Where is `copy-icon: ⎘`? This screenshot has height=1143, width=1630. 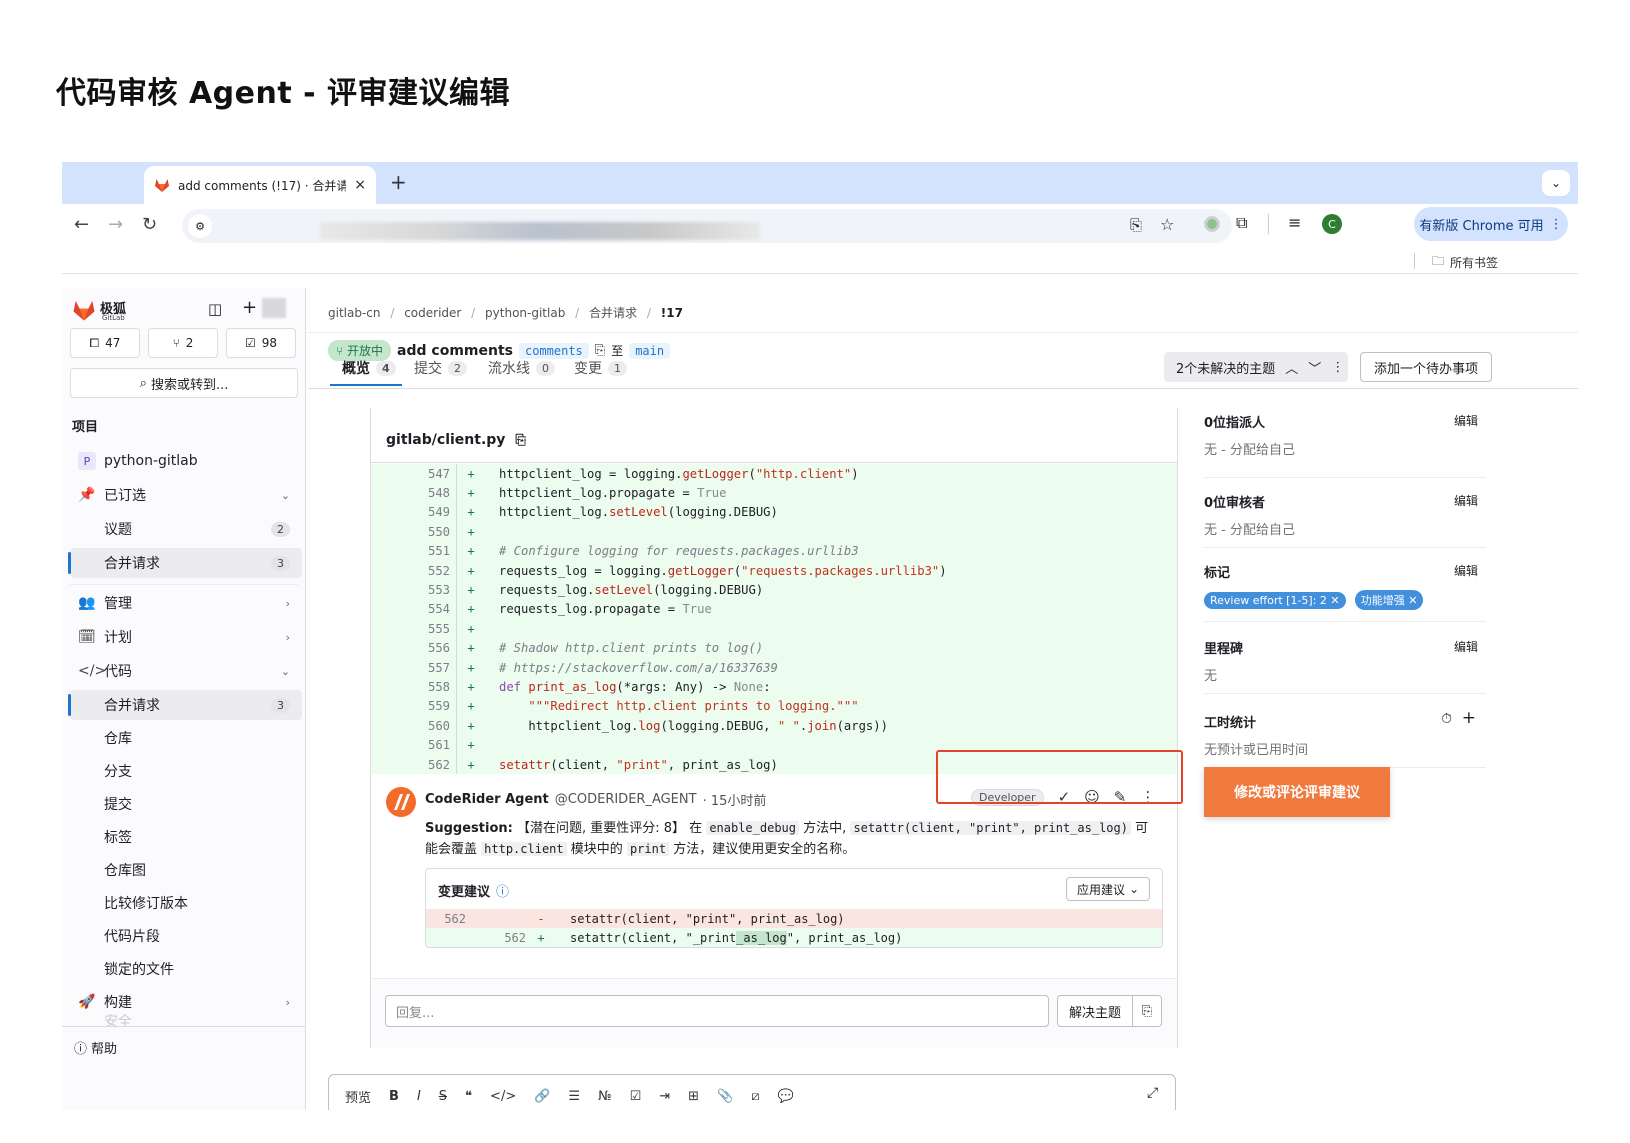
copy-icon: ⎘ is located at coordinates (600, 350).